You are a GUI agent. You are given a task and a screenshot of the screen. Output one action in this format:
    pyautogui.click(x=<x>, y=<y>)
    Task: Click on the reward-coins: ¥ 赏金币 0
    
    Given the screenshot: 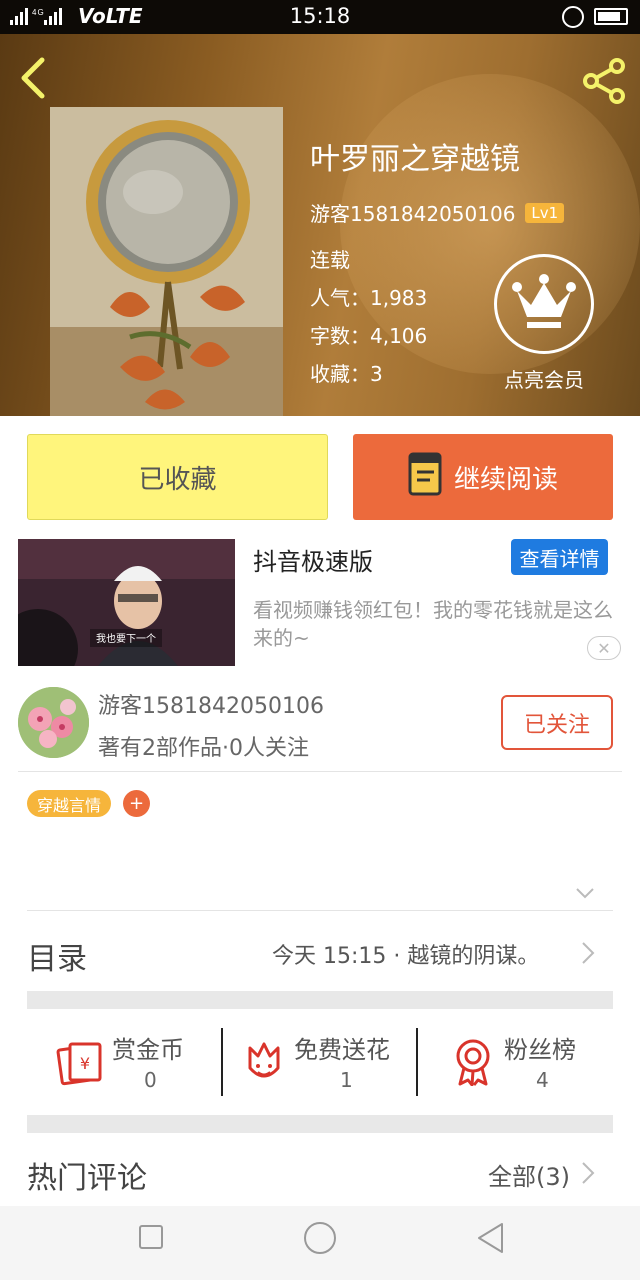 What is the action you would take?
    pyautogui.click(x=126, y=1065)
    